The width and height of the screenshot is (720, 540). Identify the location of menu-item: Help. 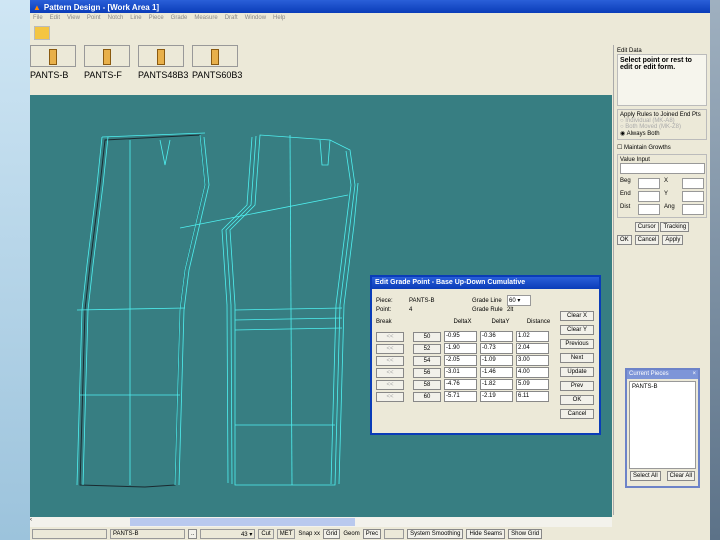
(279, 18).